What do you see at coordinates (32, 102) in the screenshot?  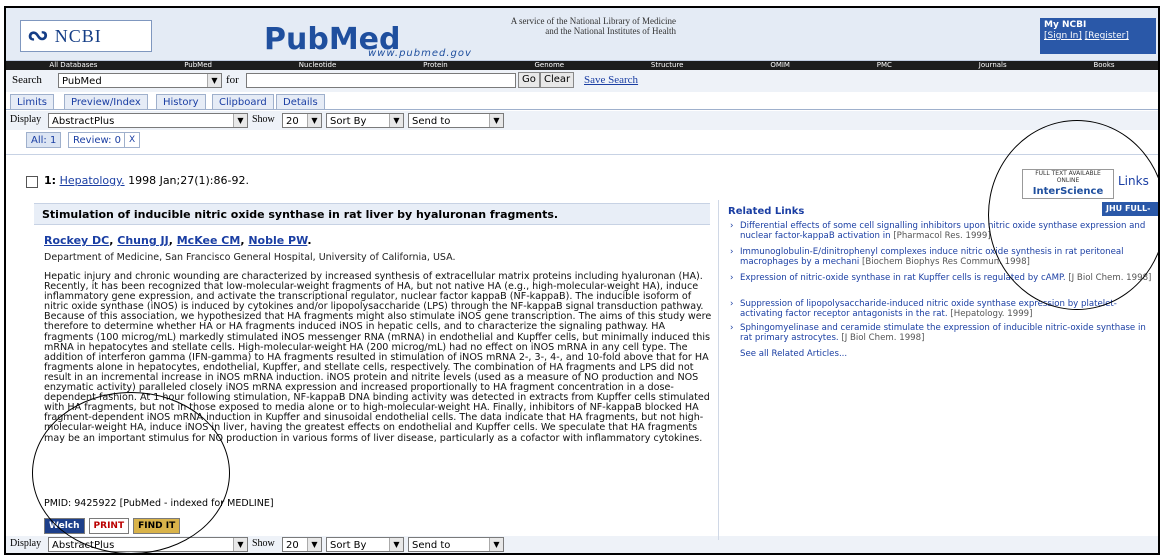 I see `tab-limits: Limits` at bounding box center [32, 102].